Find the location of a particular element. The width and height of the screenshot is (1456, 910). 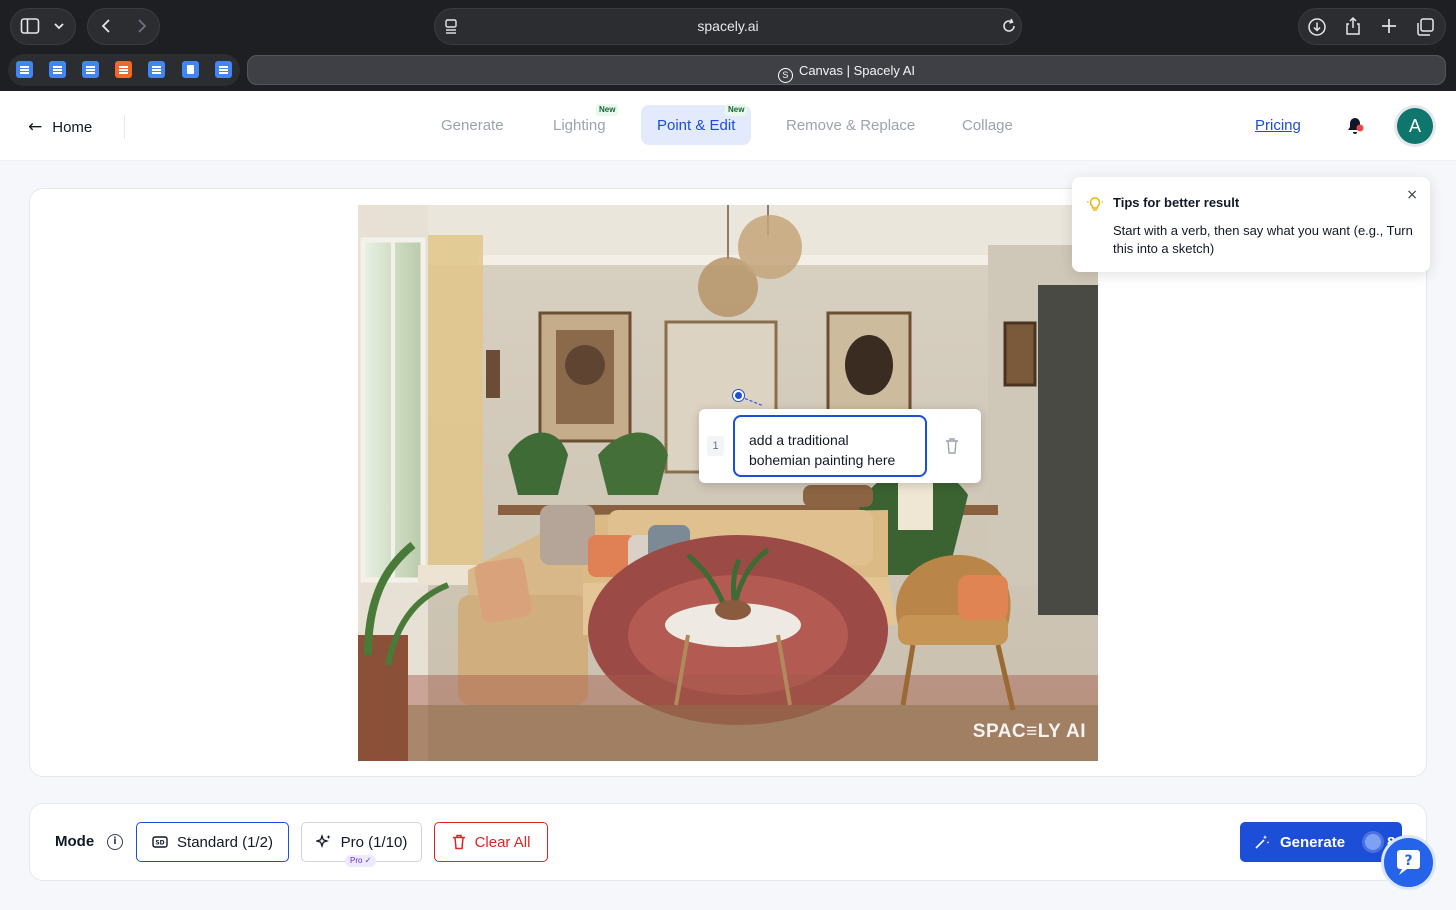

tab-point-edit: New Point & Edit is located at coordinates (696, 124).